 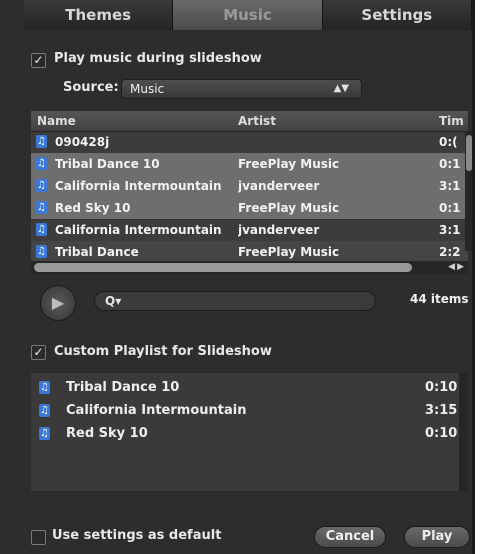 I want to click on column-artist: Artist, so click(x=257, y=121).